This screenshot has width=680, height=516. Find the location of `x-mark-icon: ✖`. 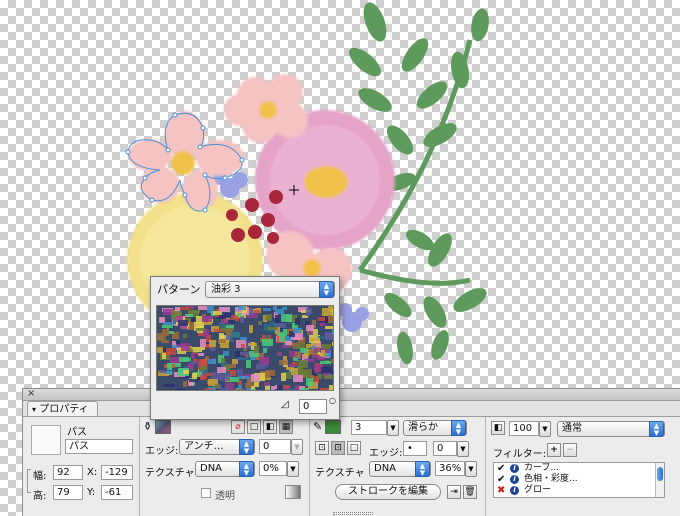

x-mark-icon: ✖ is located at coordinates (501, 490).